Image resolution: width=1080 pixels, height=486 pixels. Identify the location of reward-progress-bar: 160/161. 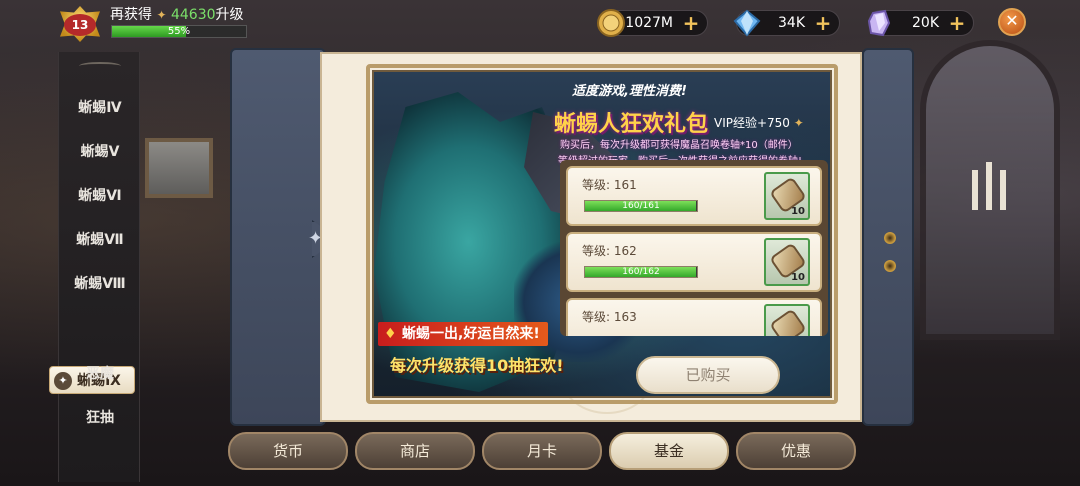
(641, 206).